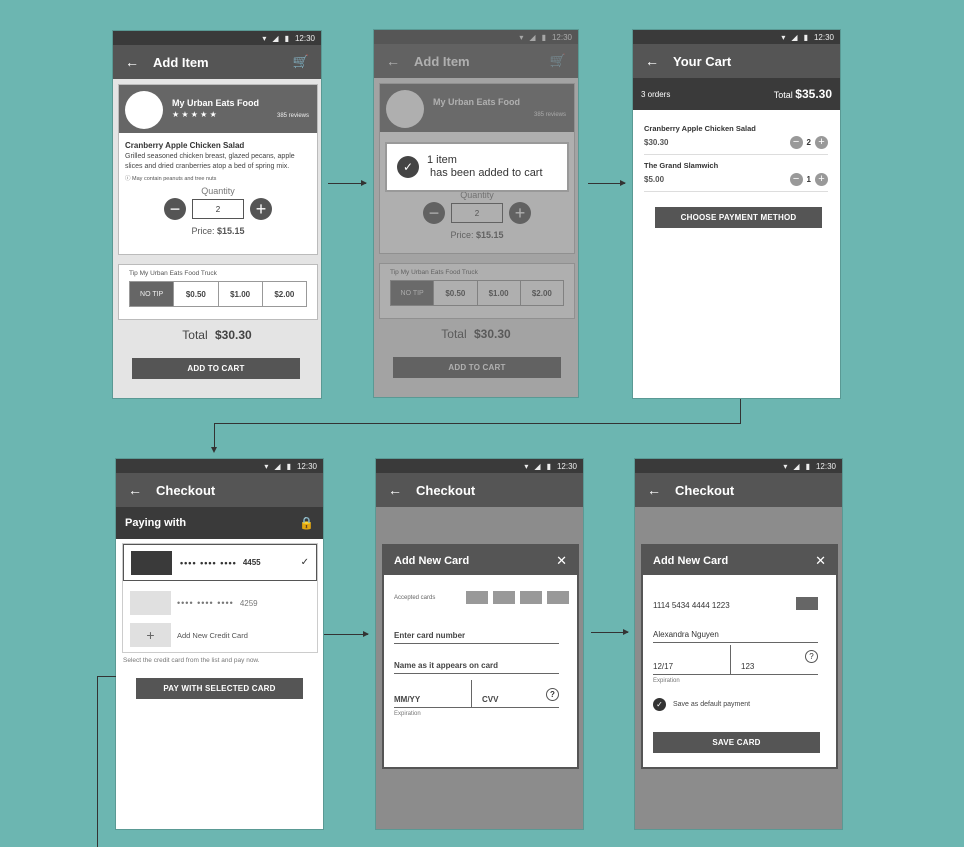 This screenshot has height=847, width=964. Describe the element at coordinates (216, 103) in the screenshot. I see `restaurant-name: My Urban Eats Food` at that location.